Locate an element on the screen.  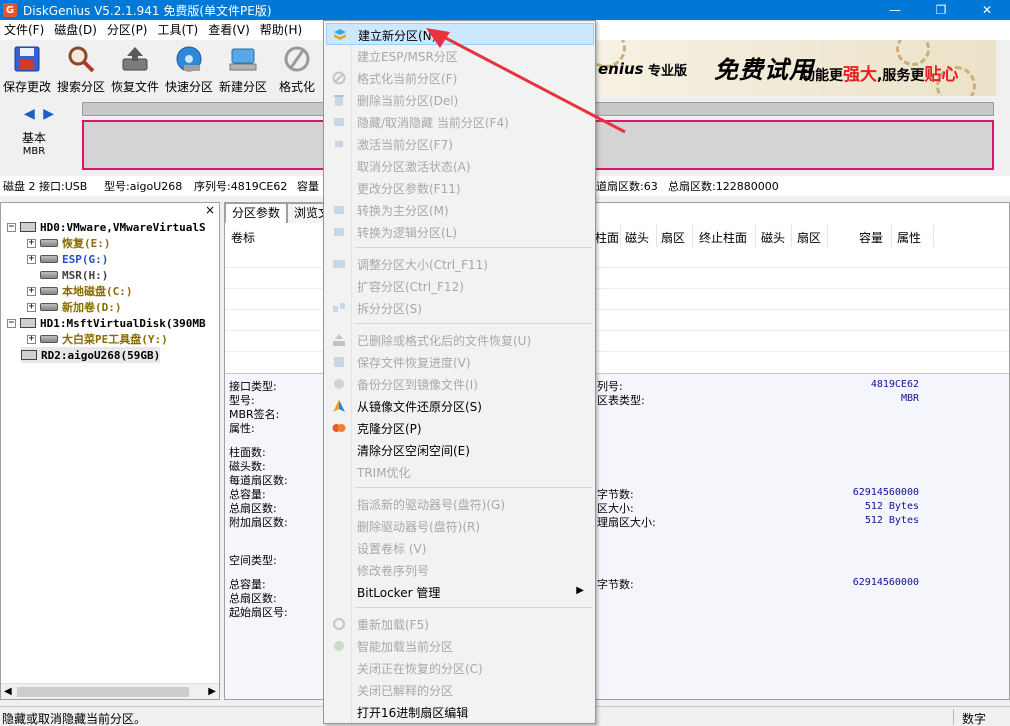
menu-help: 帮助(H) is located at coordinates (281, 30).